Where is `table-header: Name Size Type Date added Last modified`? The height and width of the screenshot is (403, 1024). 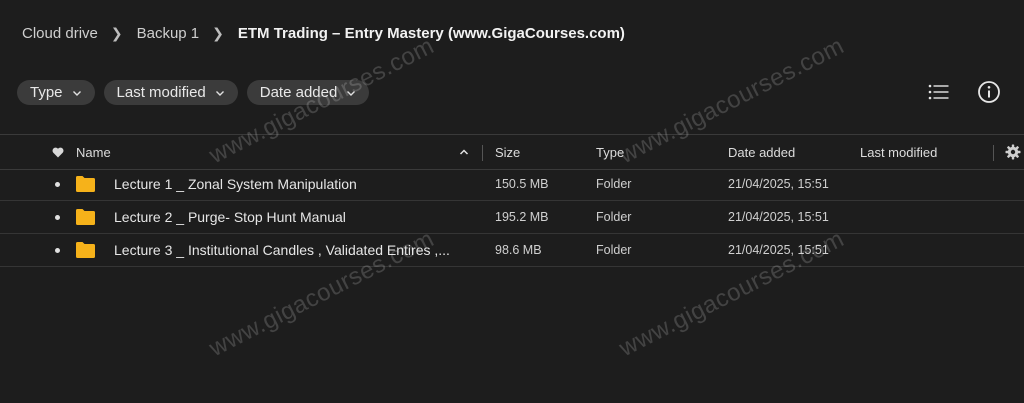 table-header: Name Size Type Date added Last modified is located at coordinates (512, 152).